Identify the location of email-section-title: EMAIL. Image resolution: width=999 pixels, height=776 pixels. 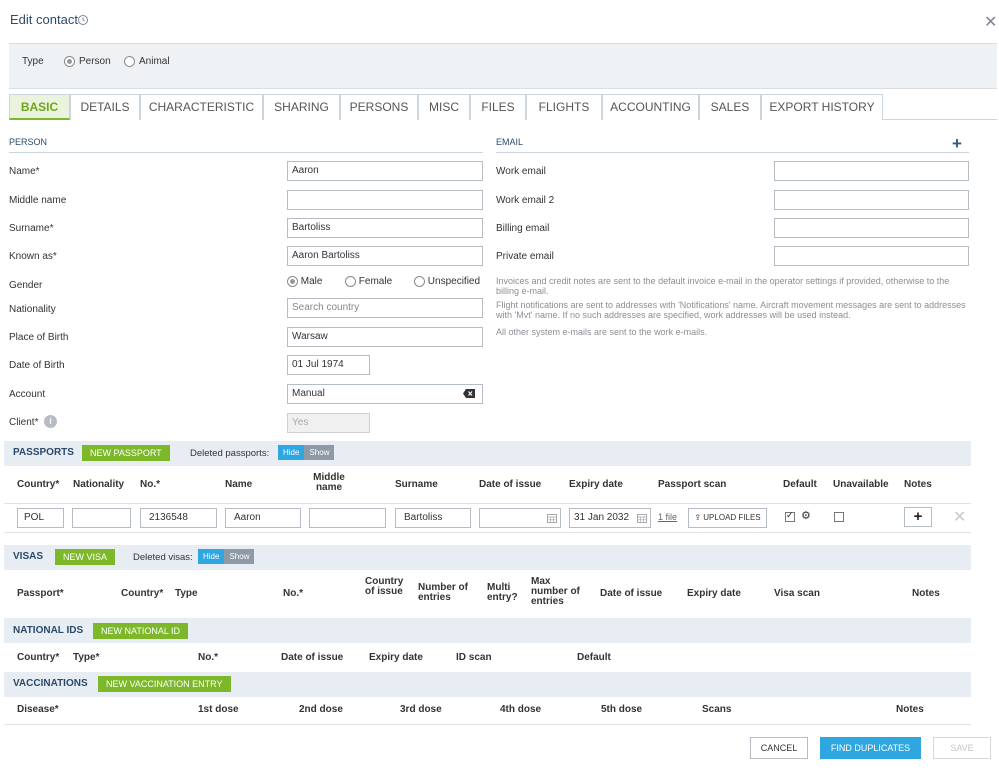
(510, 142).